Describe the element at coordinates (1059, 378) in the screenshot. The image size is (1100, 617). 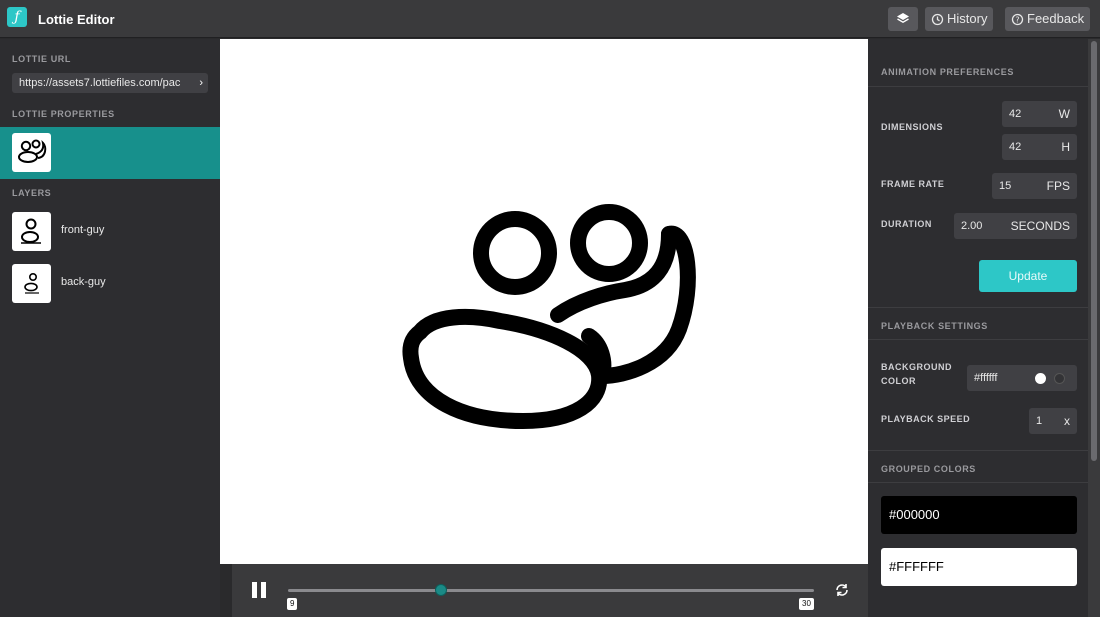
I see `dark-dot-icon` at that location.